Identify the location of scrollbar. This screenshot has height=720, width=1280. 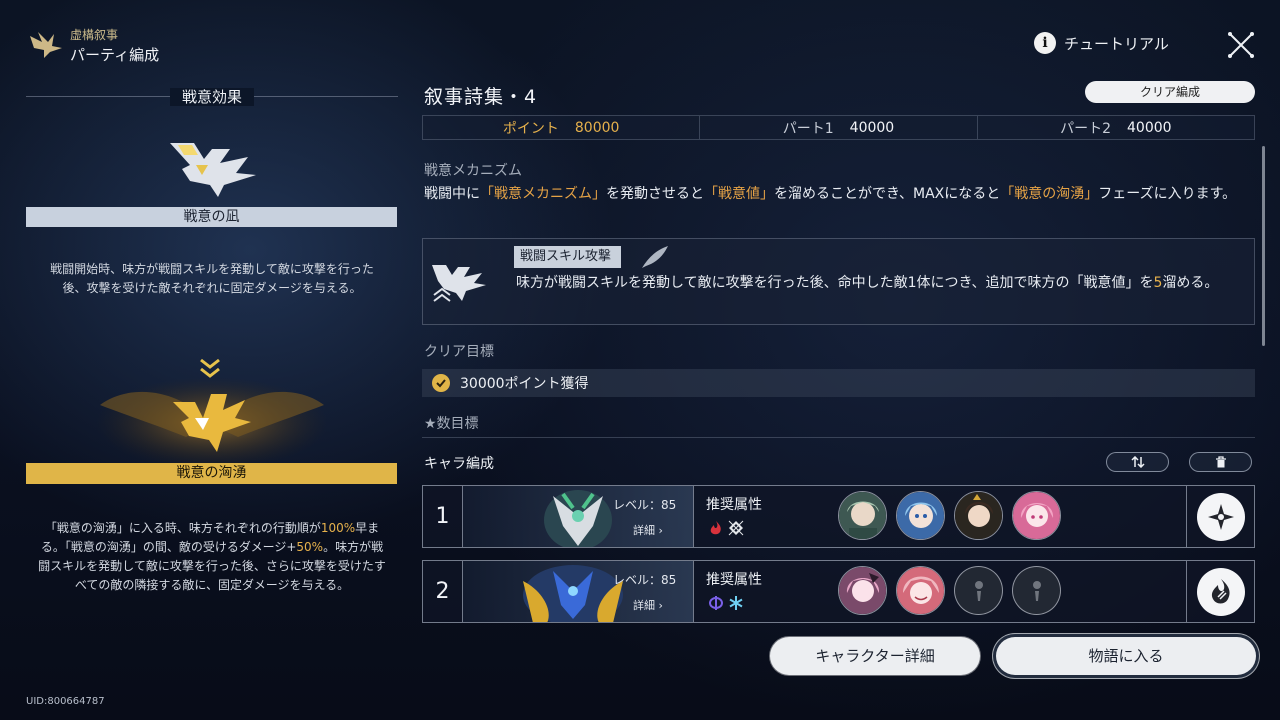
(1263, 246).